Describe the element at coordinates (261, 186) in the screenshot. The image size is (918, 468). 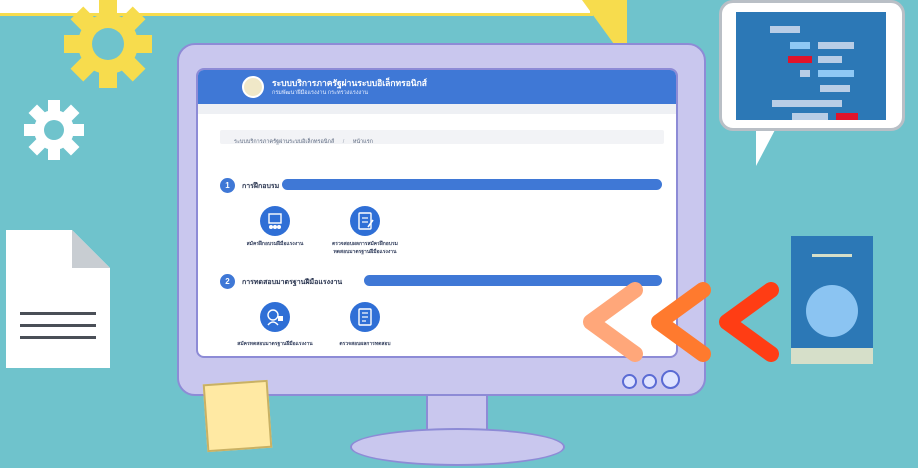
I see `section-title: การฝึกอบรม` at that location.